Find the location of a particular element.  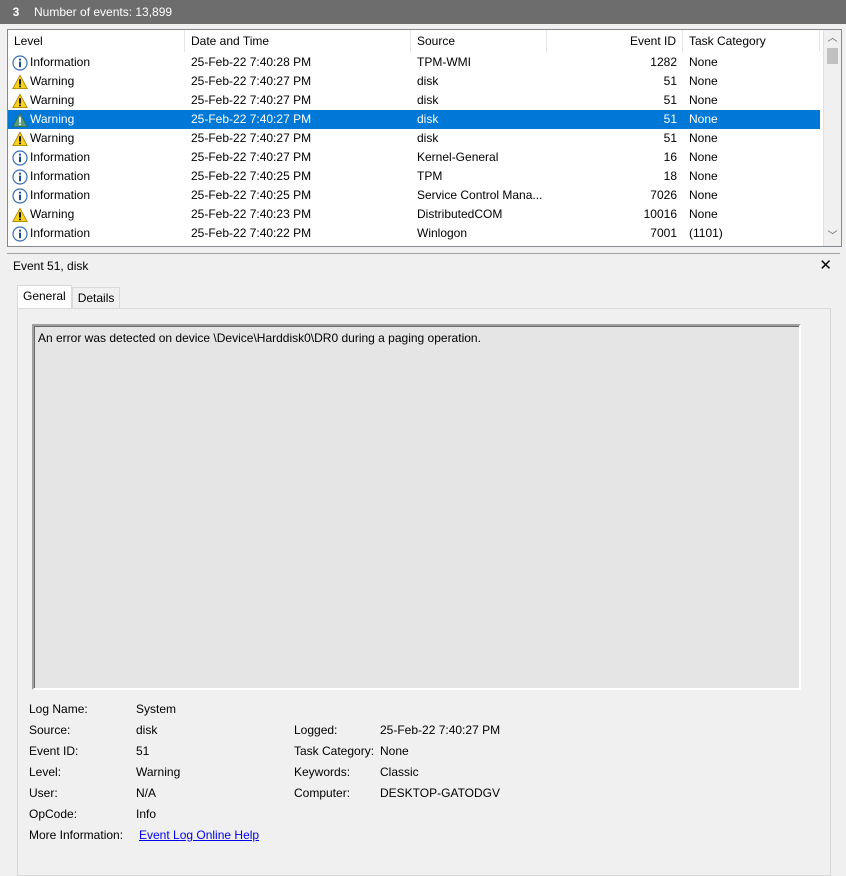

header-badge: 3 is located at coordinates (16, 12).